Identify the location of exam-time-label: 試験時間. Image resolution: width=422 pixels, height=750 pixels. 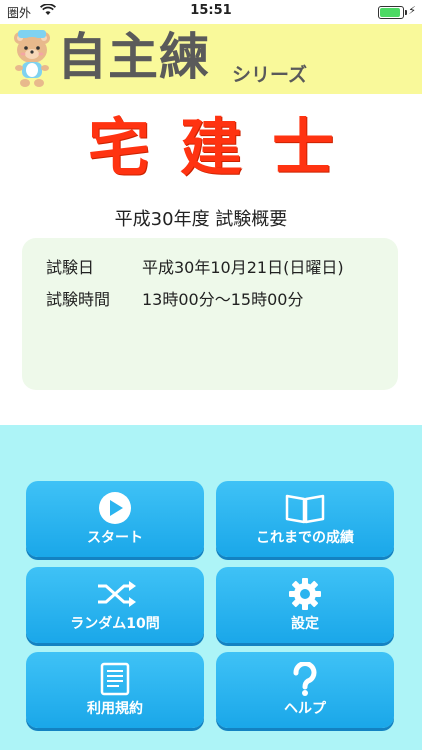
(78, 299).